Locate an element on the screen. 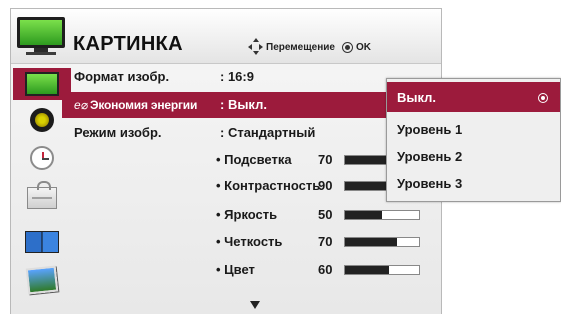 Image resolution: width=561 pixels, height=314 pixels. audio-speaker-icon is located at coordinates (42, 120).